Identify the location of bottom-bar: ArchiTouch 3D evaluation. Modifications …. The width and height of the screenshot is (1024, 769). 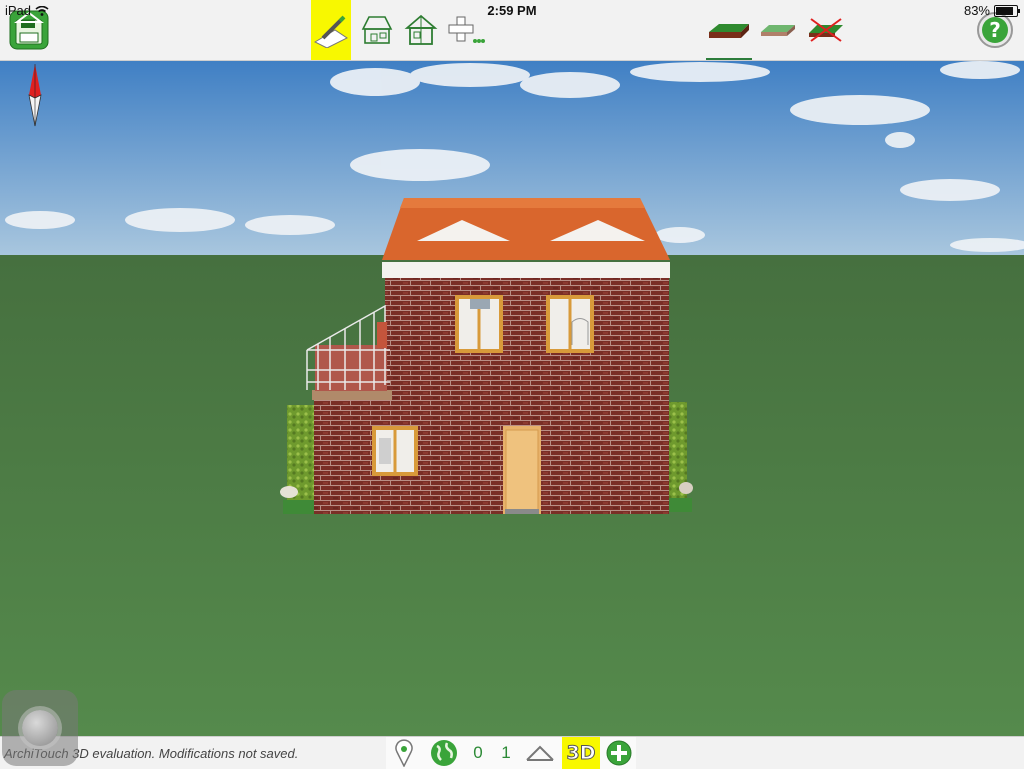
(512, 752).